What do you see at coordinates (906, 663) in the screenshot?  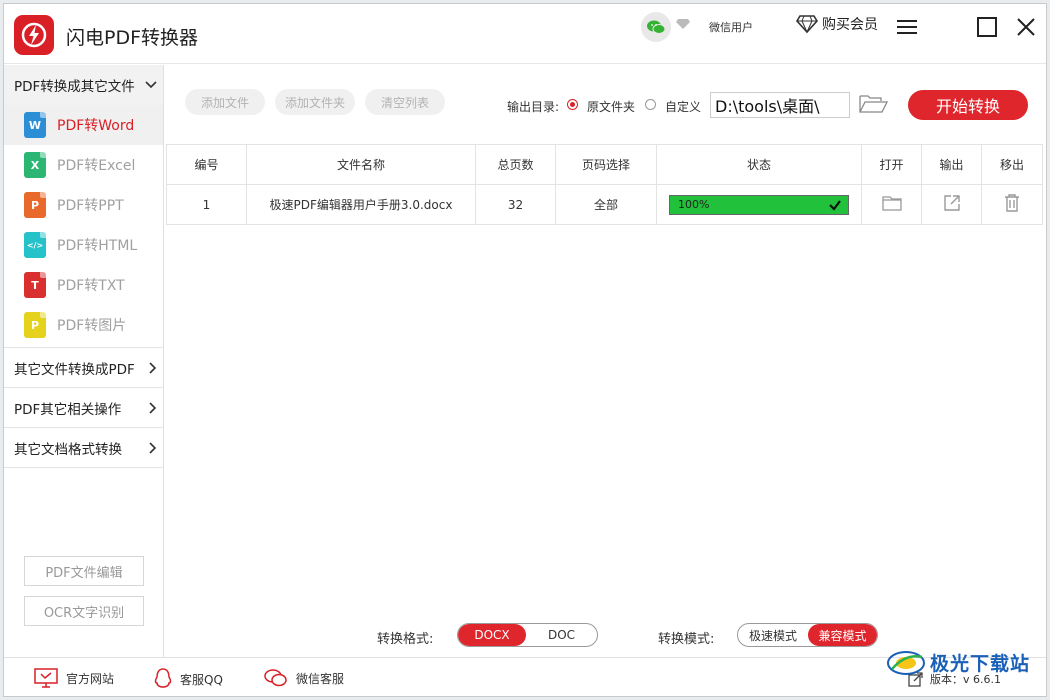 I see `watermark-logo-icon` at bounding box center [906, 663].